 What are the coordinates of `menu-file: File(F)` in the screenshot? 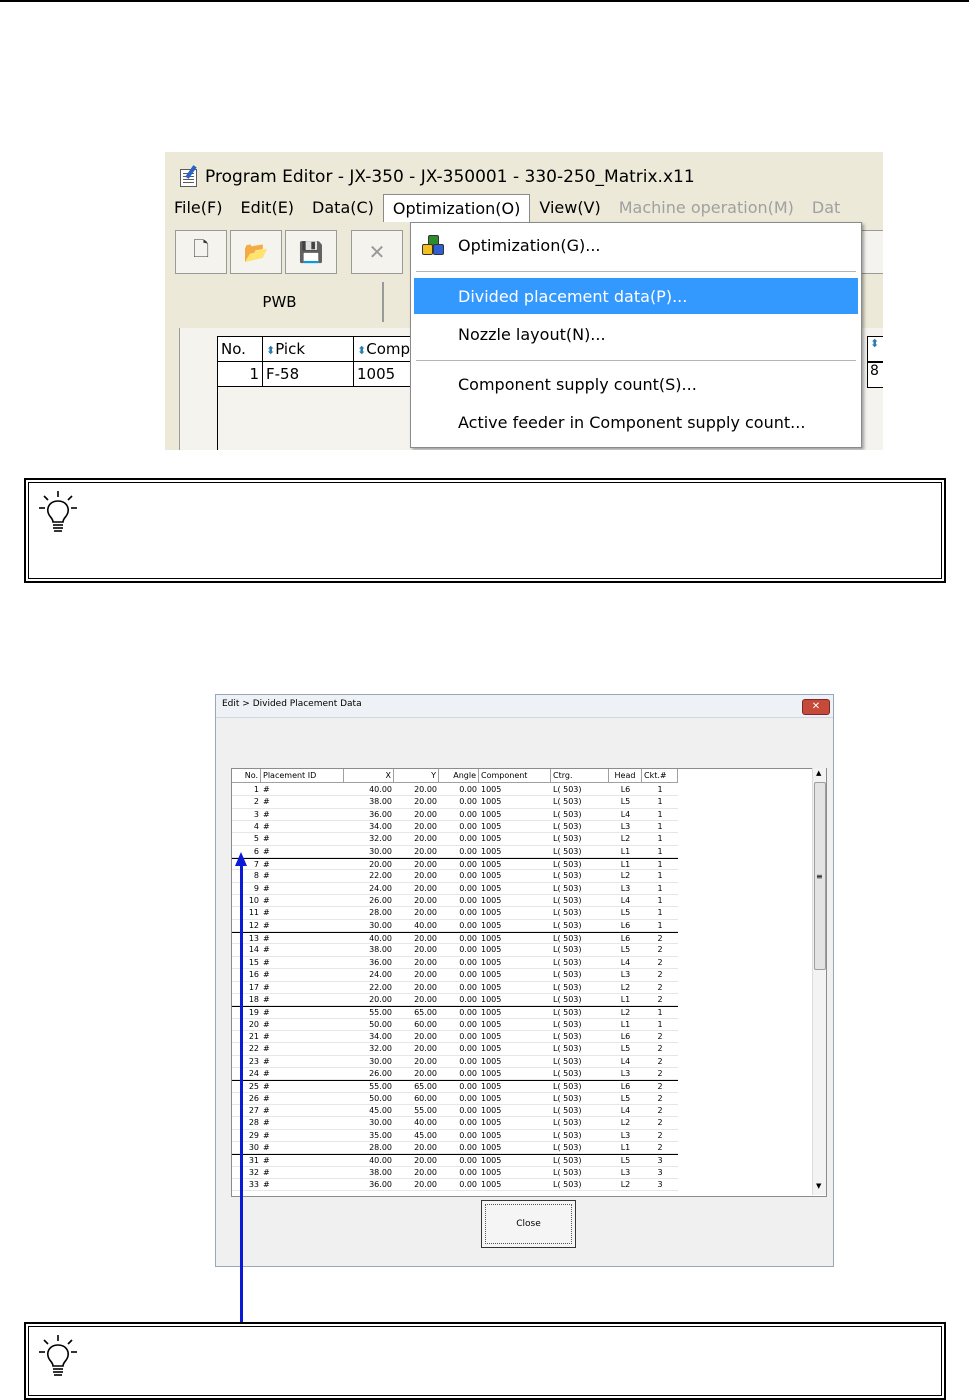 It's located at (198, 208).